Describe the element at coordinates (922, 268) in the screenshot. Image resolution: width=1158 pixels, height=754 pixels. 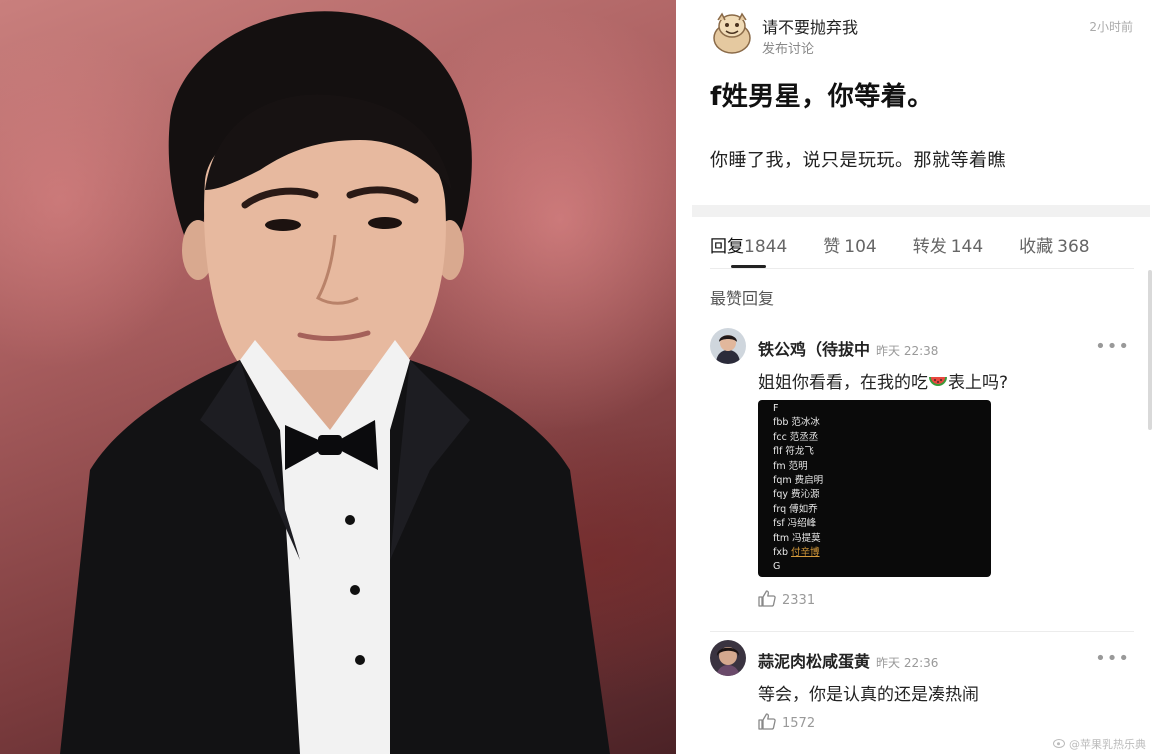
I see `tabs-divider` at that location.